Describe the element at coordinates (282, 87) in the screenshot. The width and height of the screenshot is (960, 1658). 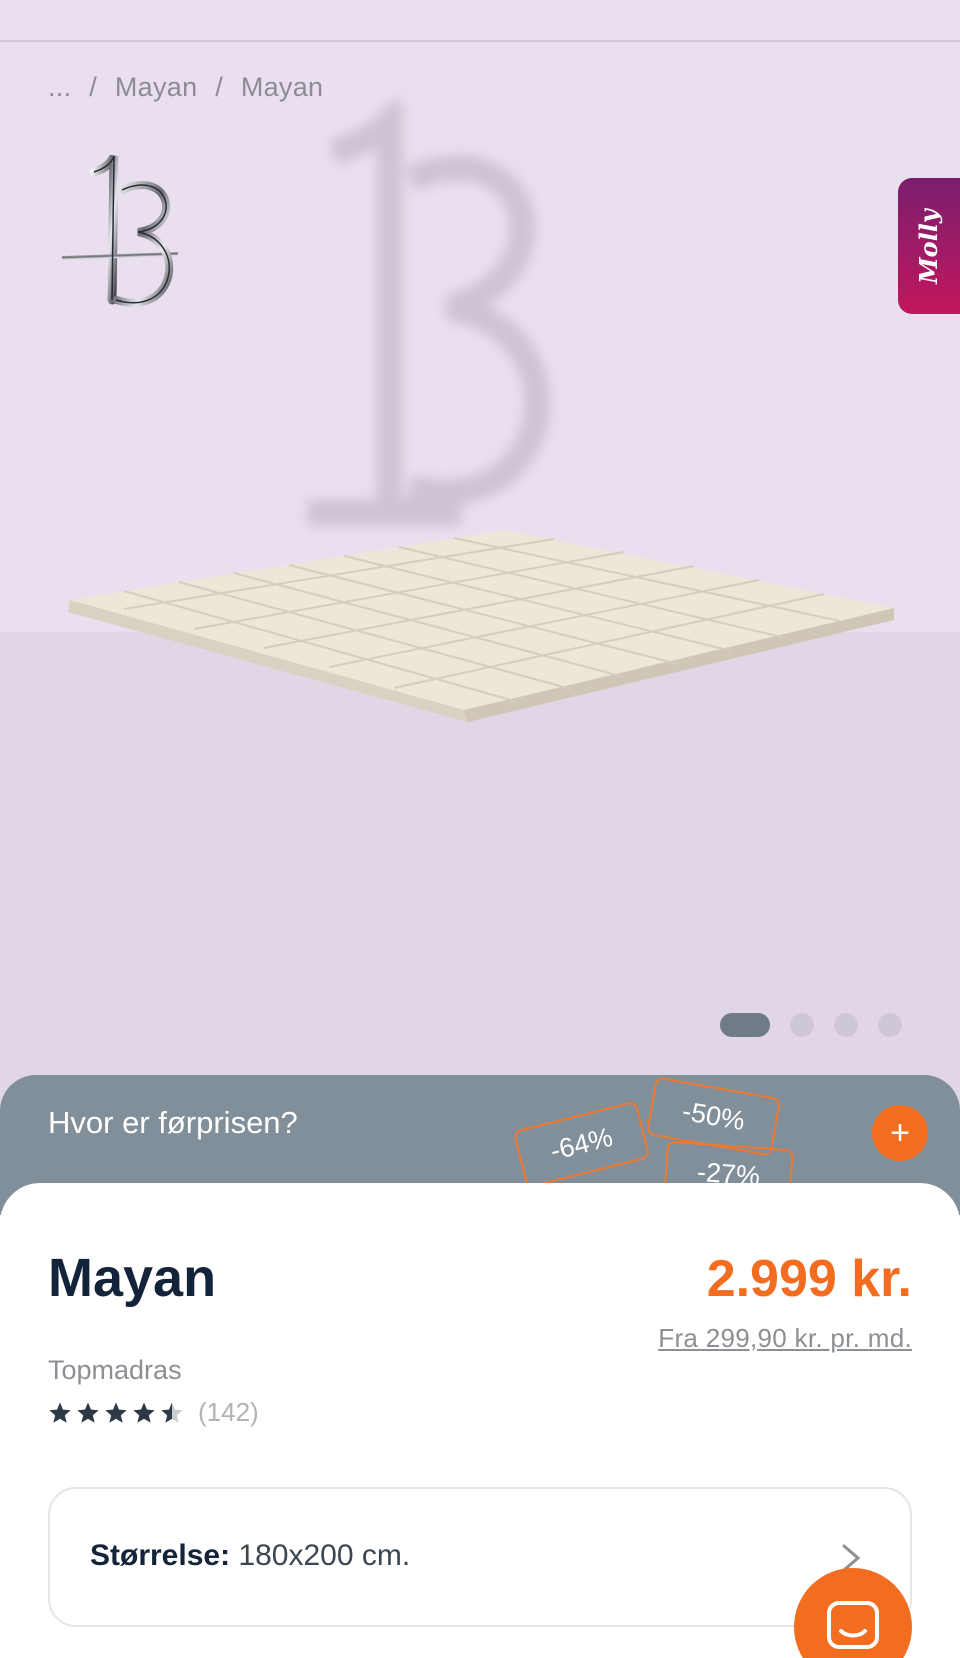
I see `breadcrumb-item-product: Mayan` at that location.